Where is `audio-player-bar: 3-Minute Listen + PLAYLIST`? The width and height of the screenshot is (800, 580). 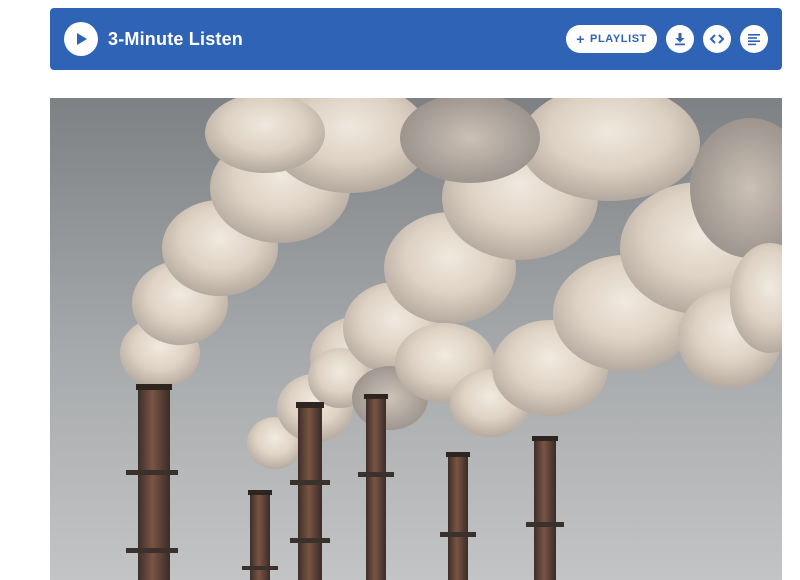 audio-player-bar: 3-Minute Listen + PLAYLIST is located at coordinates (416, 39).